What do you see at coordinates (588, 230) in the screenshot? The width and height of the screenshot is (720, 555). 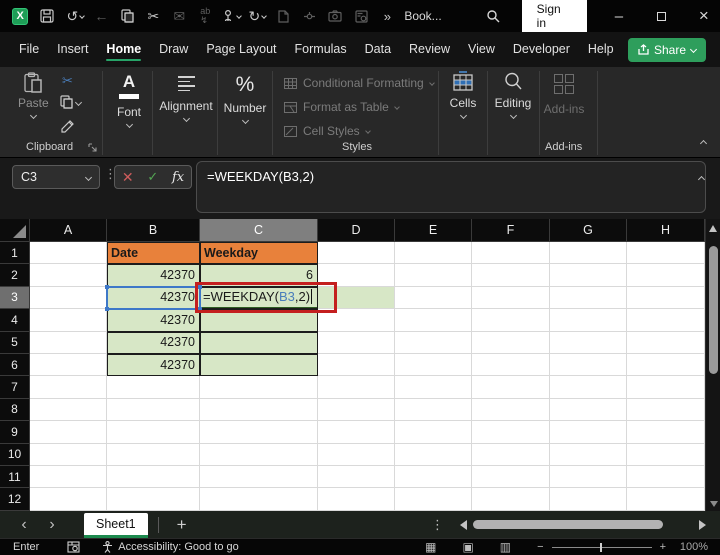 I see `column-header-g: G` at bounding box center [588, 230].